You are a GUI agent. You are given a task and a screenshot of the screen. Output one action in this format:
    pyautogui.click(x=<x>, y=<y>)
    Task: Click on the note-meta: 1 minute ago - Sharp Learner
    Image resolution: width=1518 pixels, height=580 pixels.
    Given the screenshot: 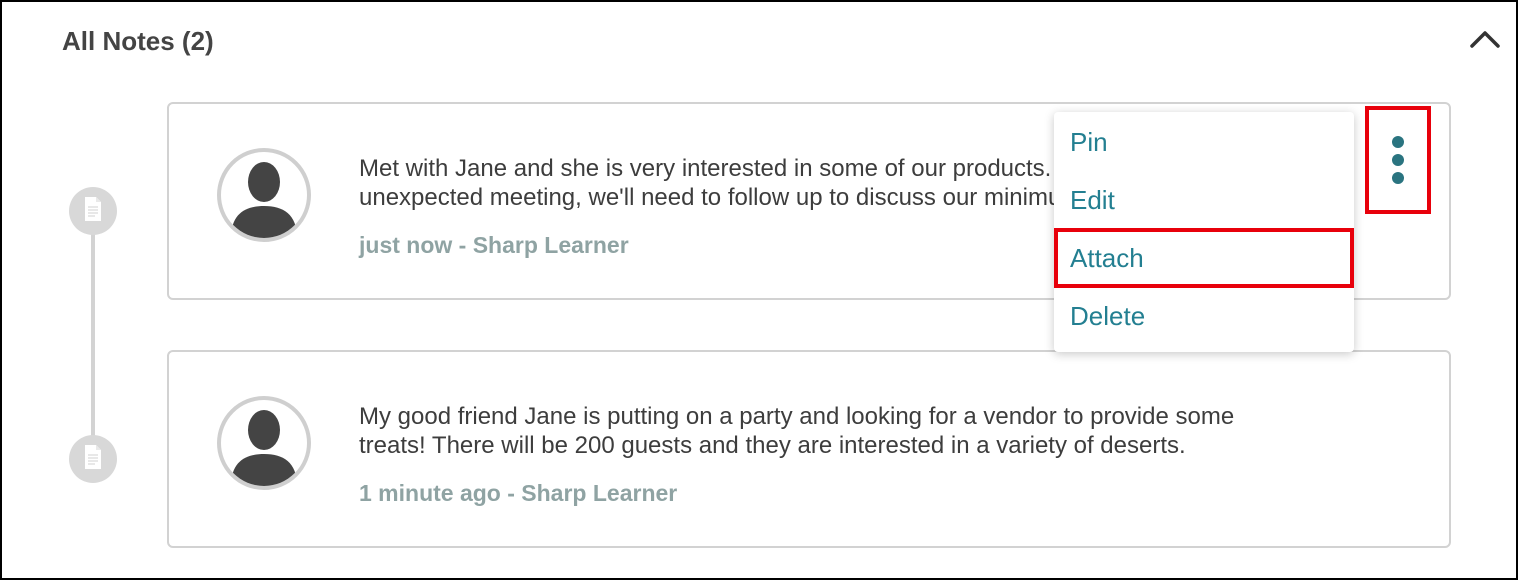 What is the action you would take?
    pyautogui.click(x=518, y=493)
    